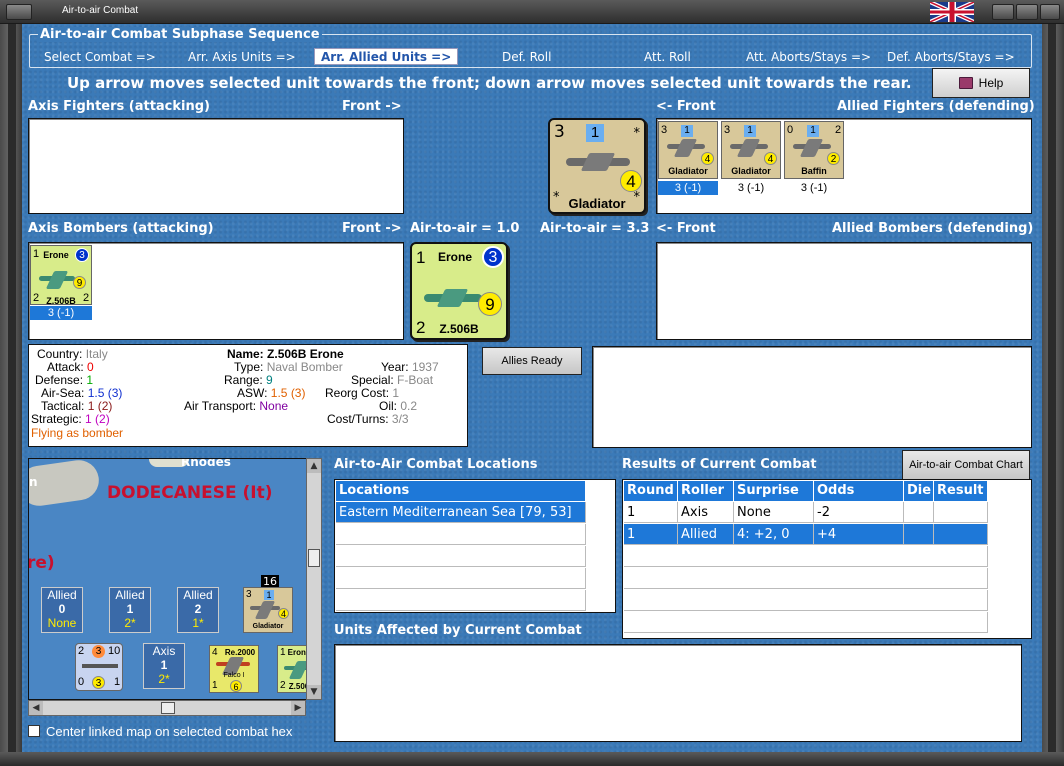 Image resolution: width=1064 pixels, height=766 pixels. Describe the element at coordinates (526, 57) in the screenshot. I see `step-def-roll: Def. Roll` at that location.